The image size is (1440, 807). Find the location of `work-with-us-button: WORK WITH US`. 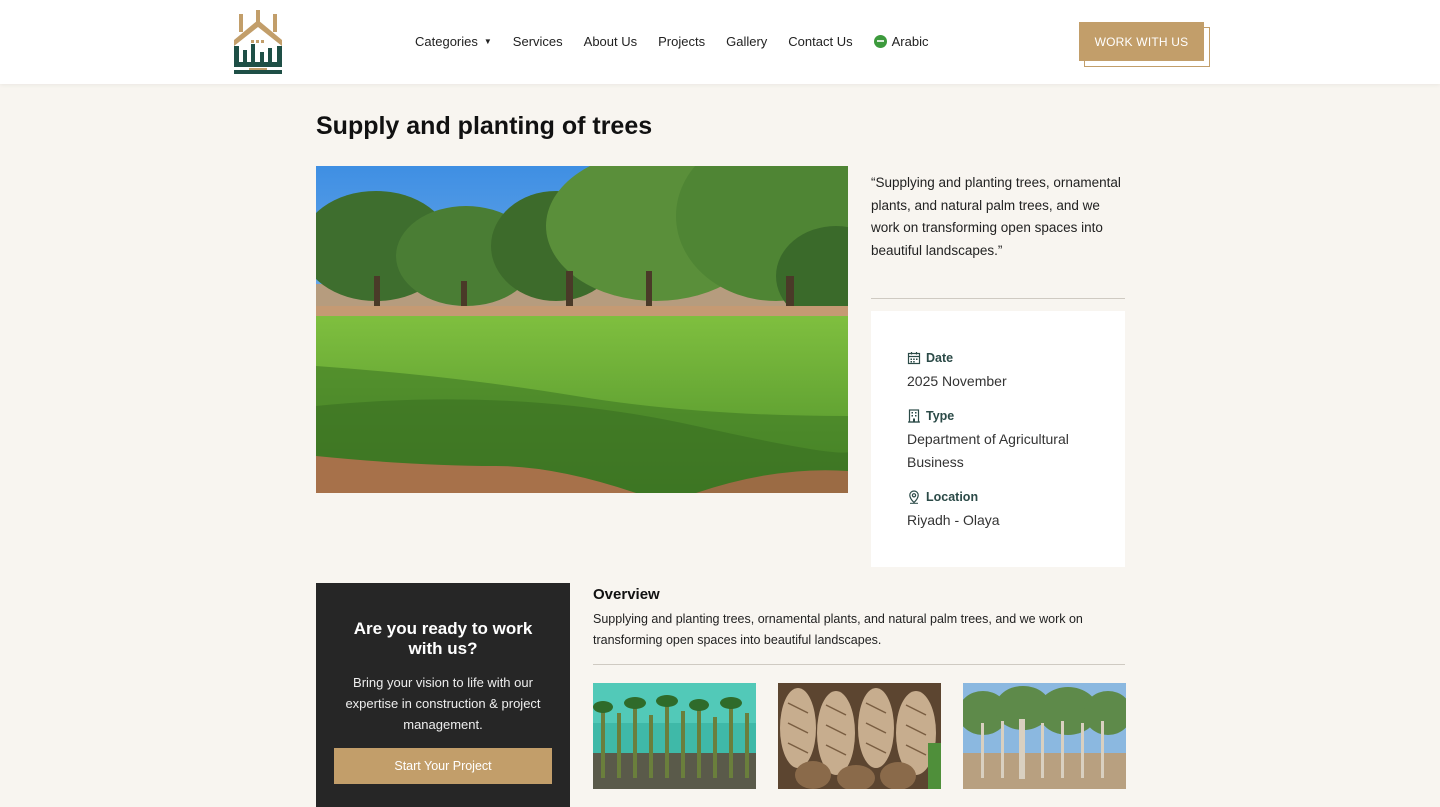

work-with-us-button: WORK WITH US is located at coordinates (1141, 41).